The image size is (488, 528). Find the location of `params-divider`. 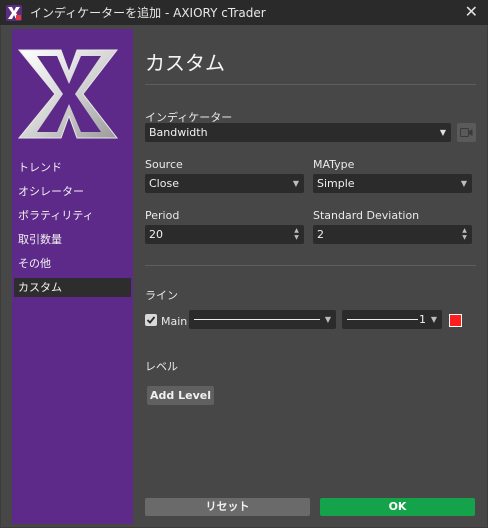

params-divider is located at coordinates (310, 265).